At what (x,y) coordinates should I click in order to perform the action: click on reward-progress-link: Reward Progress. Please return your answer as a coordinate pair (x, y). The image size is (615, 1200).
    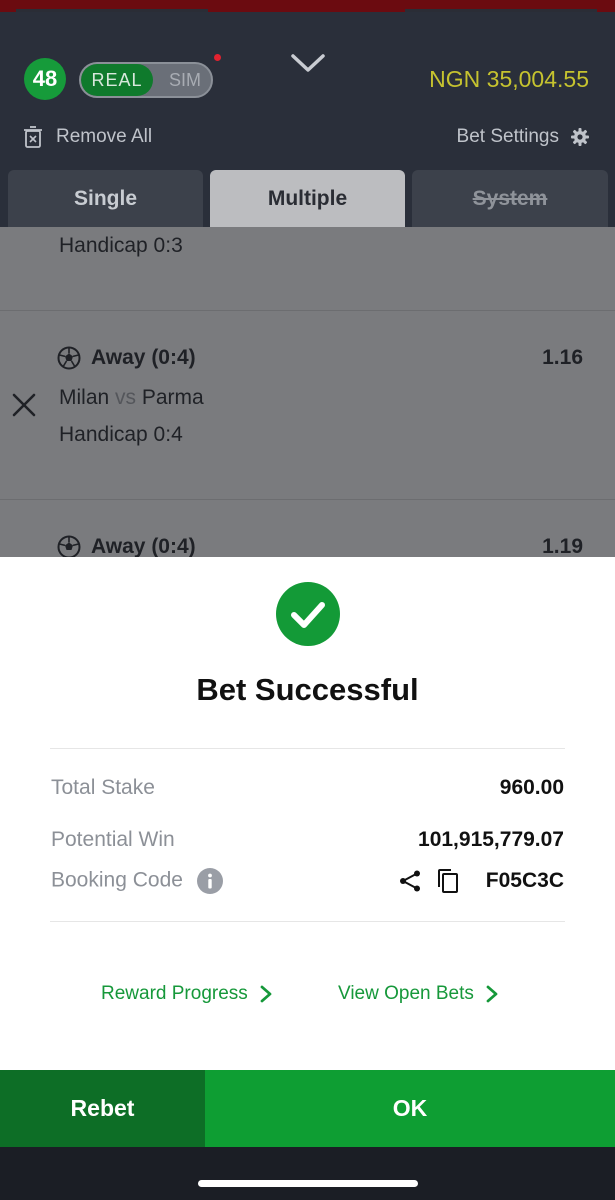
    Looking at the image, I should click on (186, 994).